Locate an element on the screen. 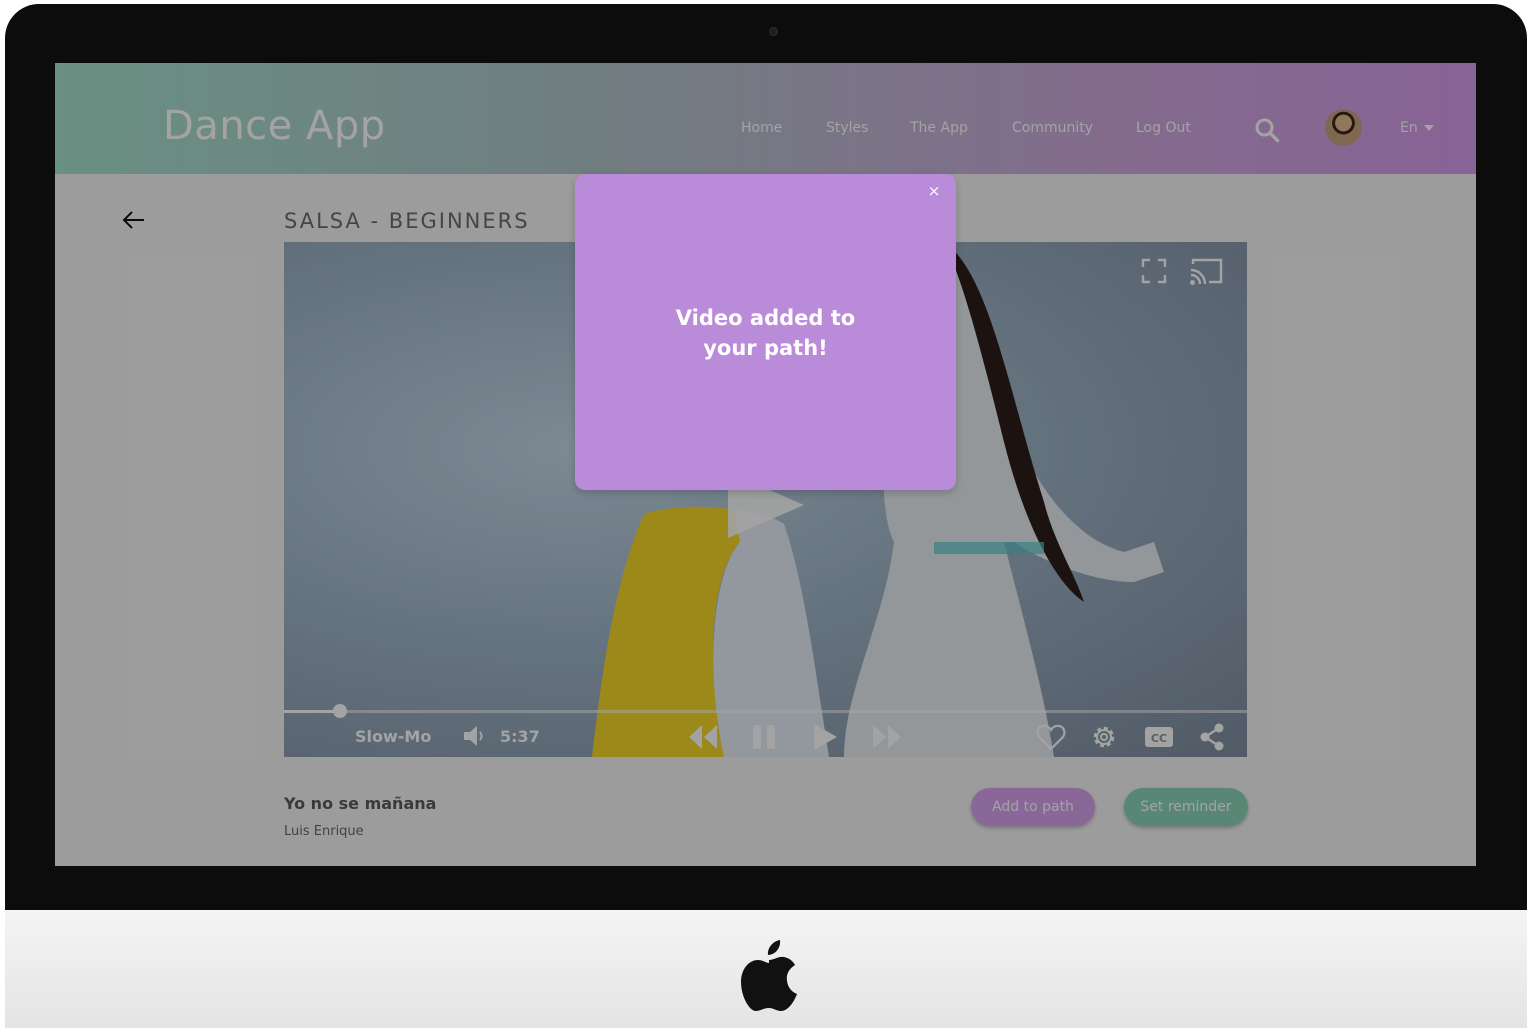  camera is located at coordinates (773, 31).